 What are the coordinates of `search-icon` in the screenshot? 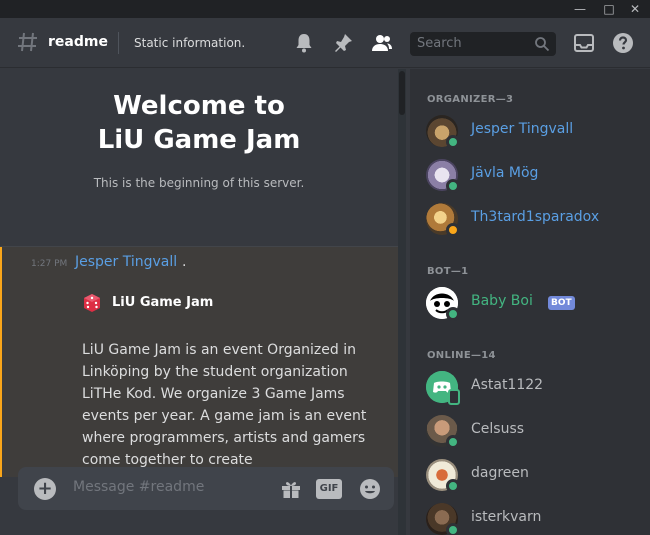 It's located at (542, 44).